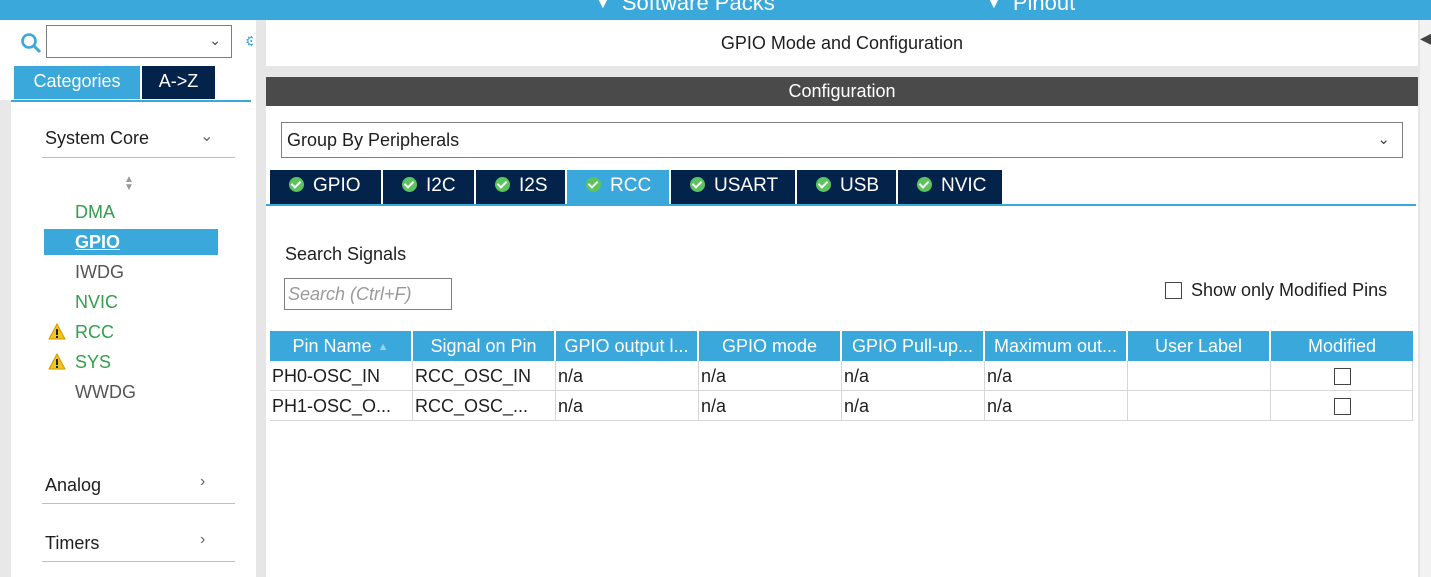  What do you see at coordinates (95, 212) in the screenshot?
I see `sidebar-item-label: DMA` at bounding box center [95, 212].